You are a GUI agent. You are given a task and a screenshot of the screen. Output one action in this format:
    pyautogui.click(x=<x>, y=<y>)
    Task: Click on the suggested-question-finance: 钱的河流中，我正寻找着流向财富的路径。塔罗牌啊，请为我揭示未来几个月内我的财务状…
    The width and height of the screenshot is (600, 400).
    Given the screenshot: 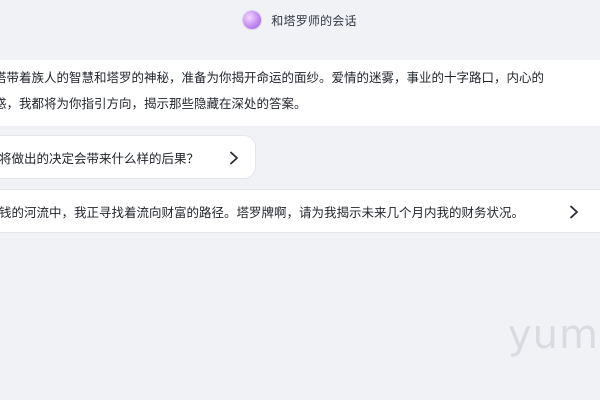 What is the action you would take?
    pyautogui.click(x=300, y=211)
    